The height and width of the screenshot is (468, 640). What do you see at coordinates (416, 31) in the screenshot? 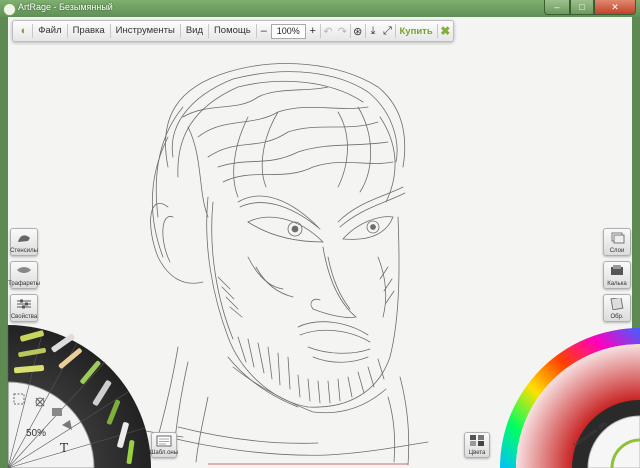
I see `buy-button: Купить` at bounding box center [416, 31].